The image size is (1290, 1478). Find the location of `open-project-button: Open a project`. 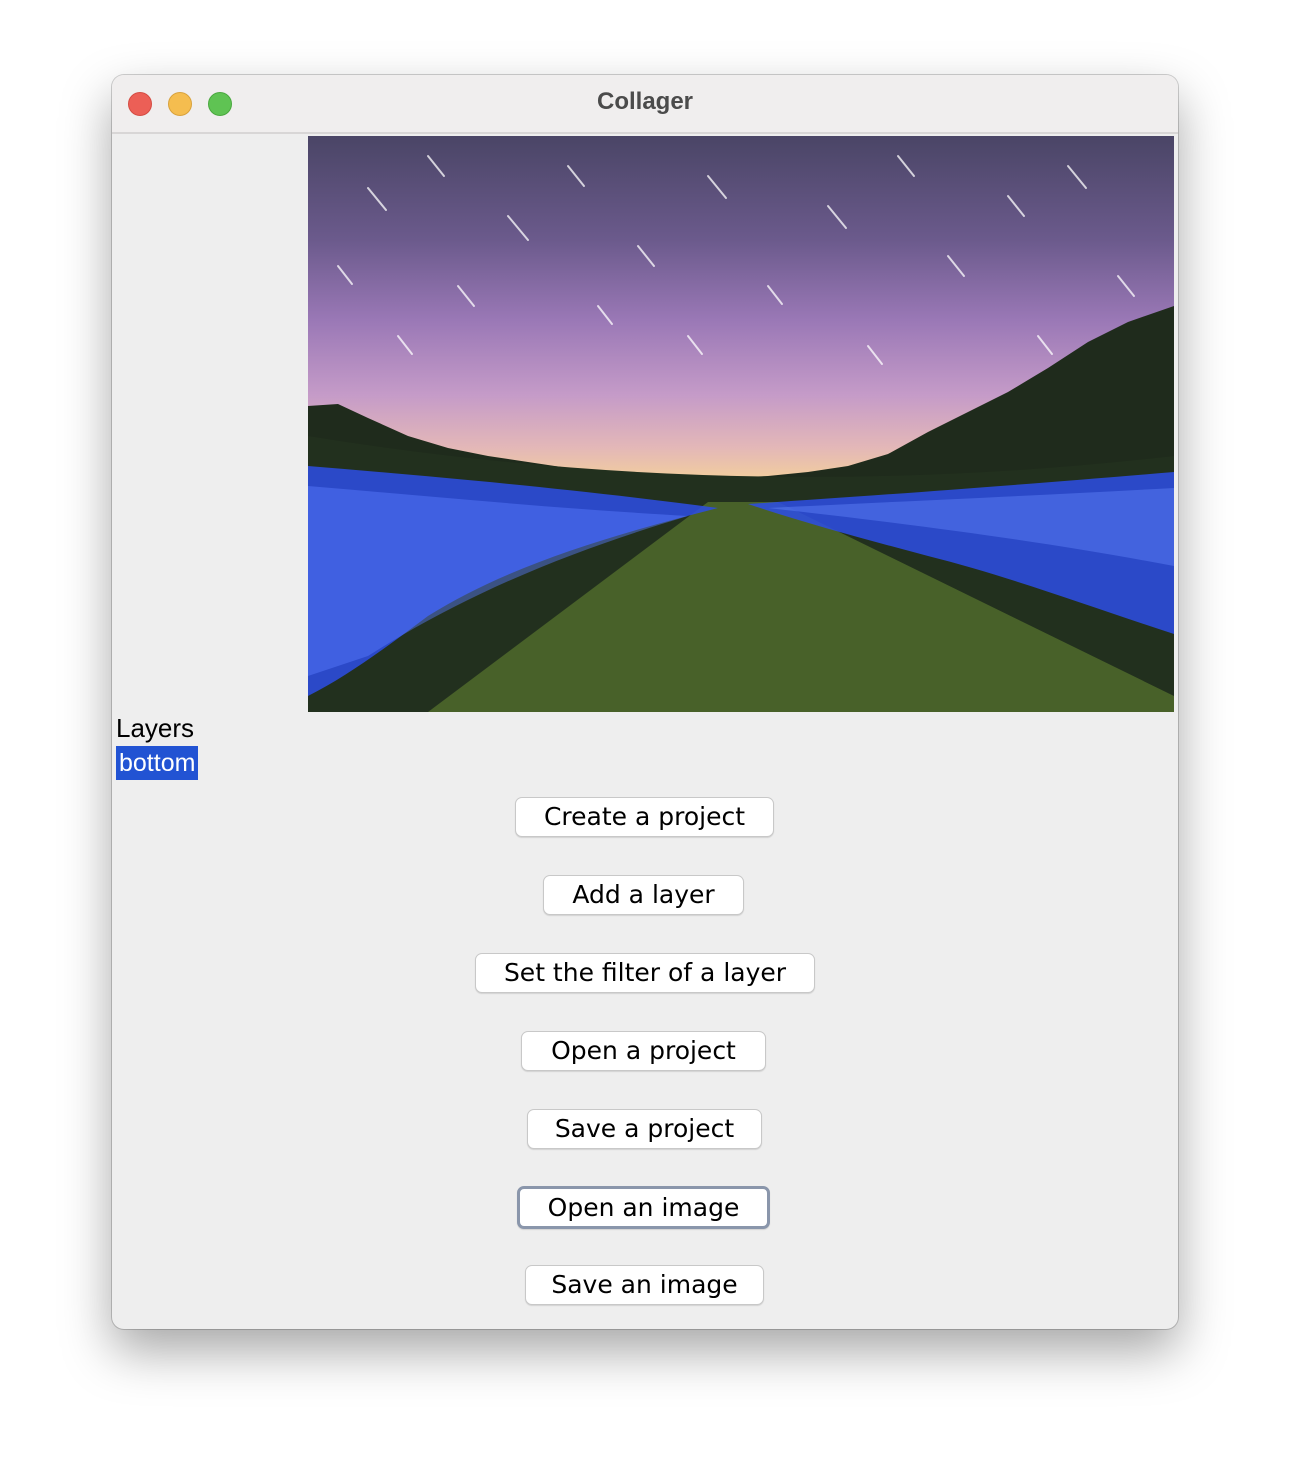

open-project-button: Open a project is located at coordinates (643, 1051).